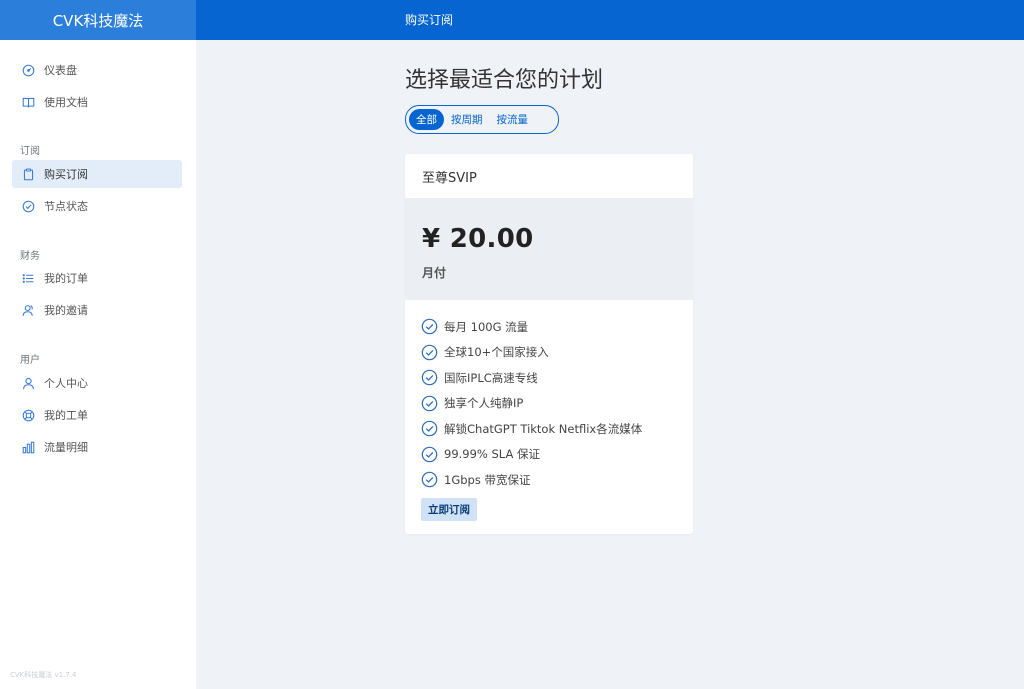  What do you see at coordinates (97, 102) in the screenshot?
I see `sidebar-item-docs: 使用文档` at bounding box center [97, 102].